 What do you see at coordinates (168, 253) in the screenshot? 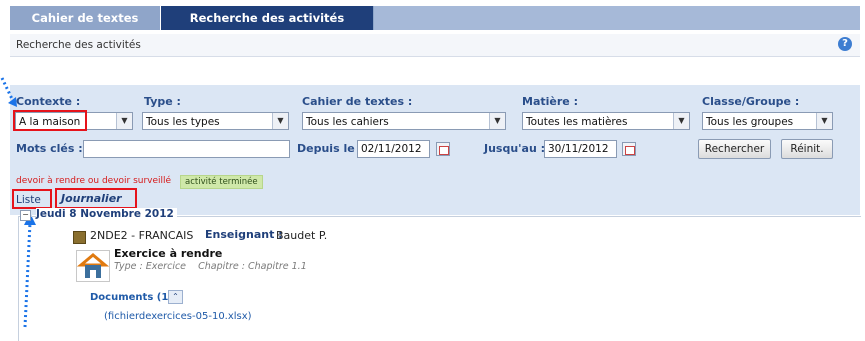
I see `activity-title: Exercice à rendre` at bounding box center [168, 253].